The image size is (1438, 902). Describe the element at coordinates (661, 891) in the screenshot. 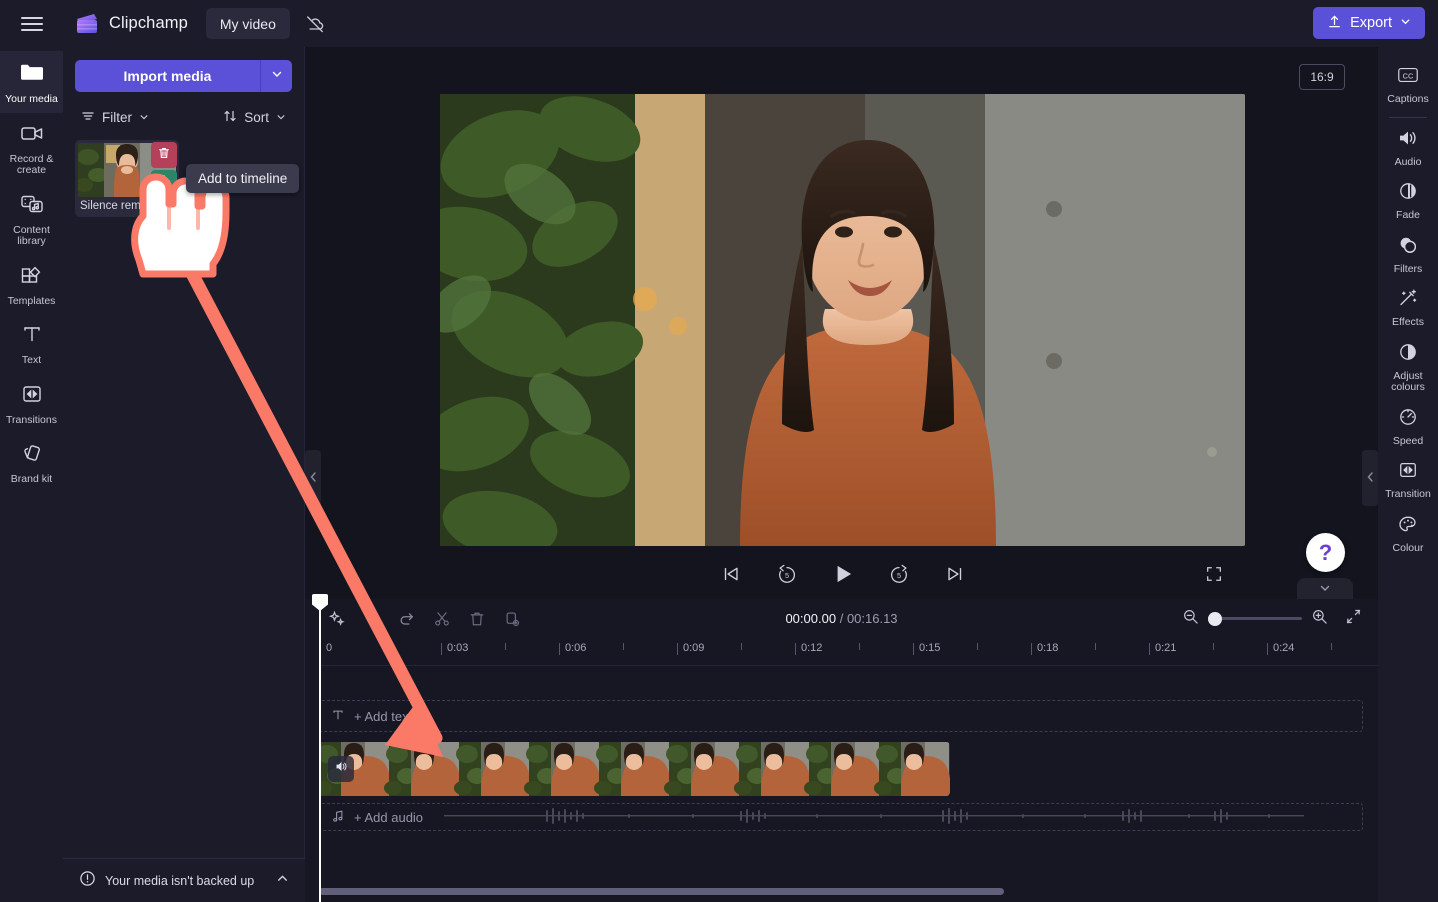

I see `timeline-horizontal-scrollbar` at that location.